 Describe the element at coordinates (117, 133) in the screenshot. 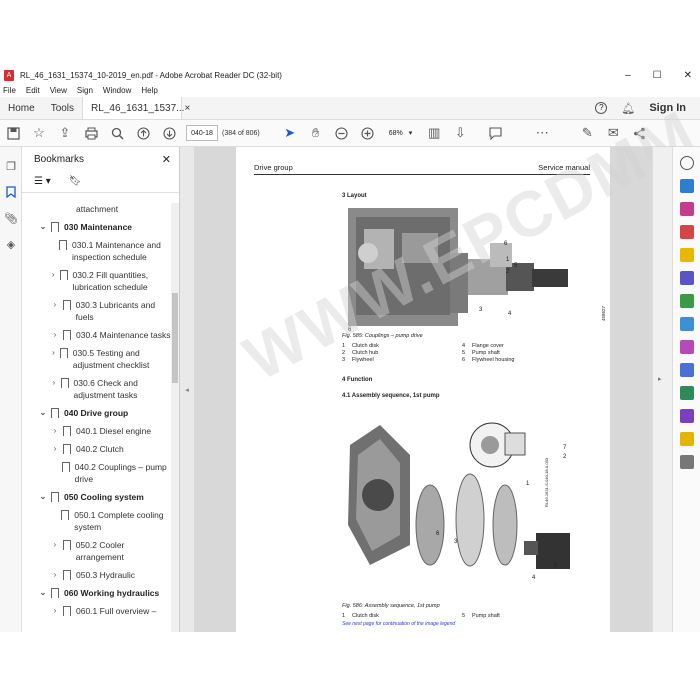

I see `zoom-search-icon` at that location.